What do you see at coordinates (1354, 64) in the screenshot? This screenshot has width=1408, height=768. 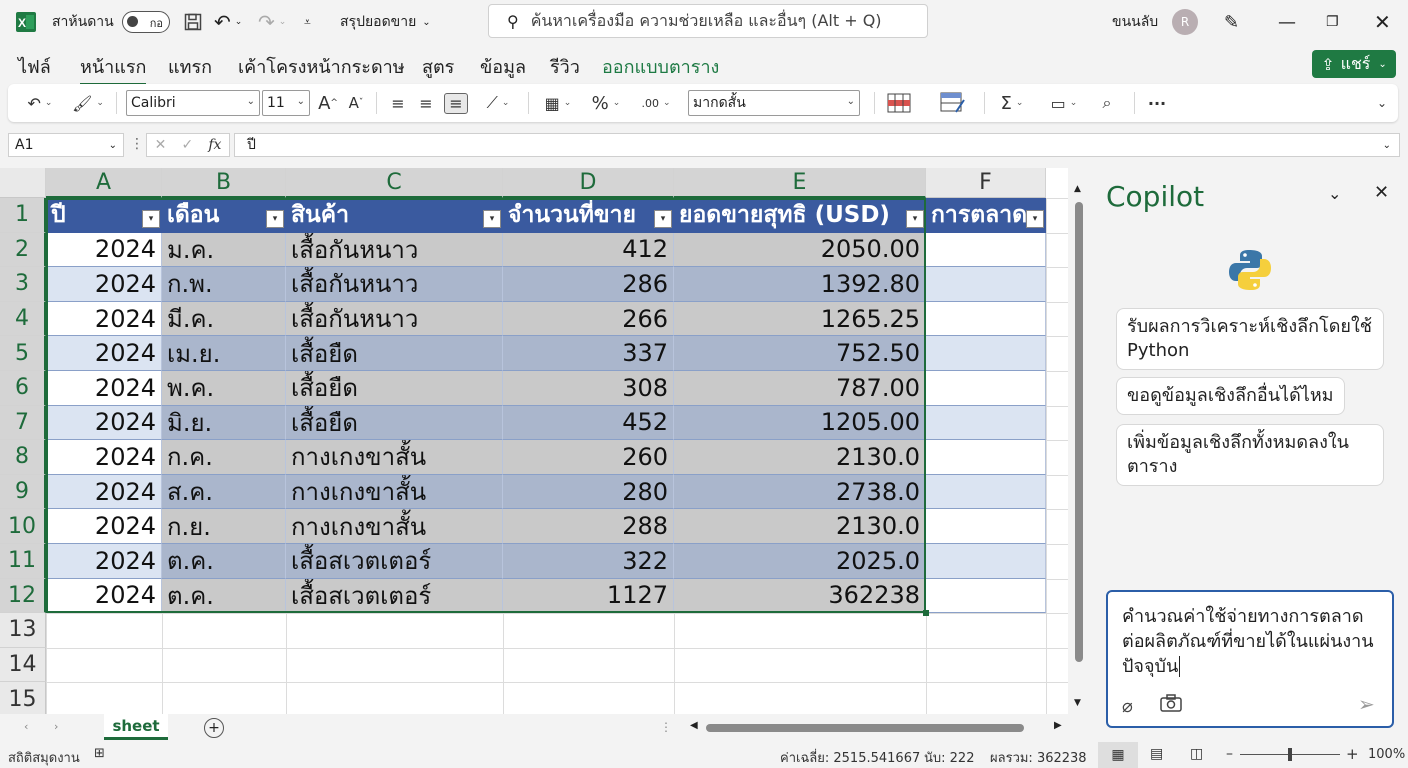 I see `share-button: ⇪ แชร์ ⌄` at bounding box center [1354, 64].